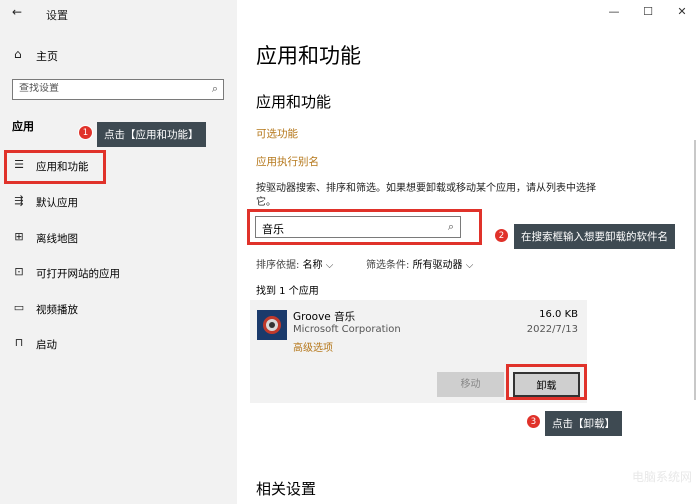  What do you see at coordinates (286, 489) in the screenshot?
I see `related-settings-heading: 相关设置` at bounding box center [286, 489].